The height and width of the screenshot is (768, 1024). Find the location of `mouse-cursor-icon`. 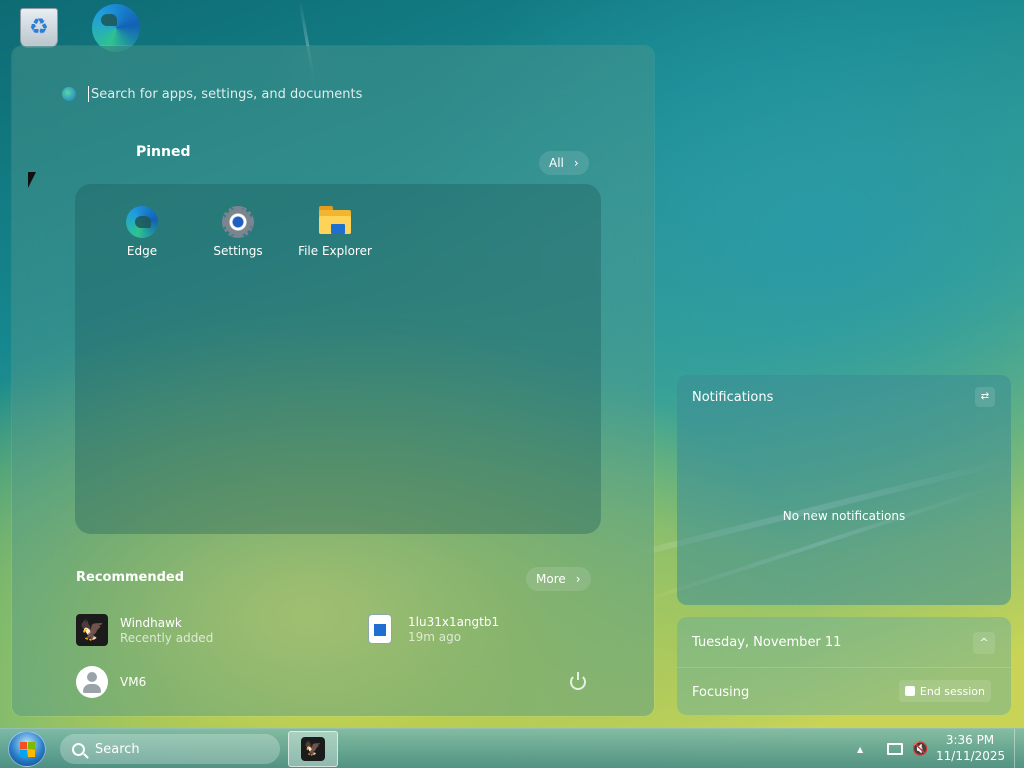

mouse-cursor-icon is located at coordinates (32, 180).